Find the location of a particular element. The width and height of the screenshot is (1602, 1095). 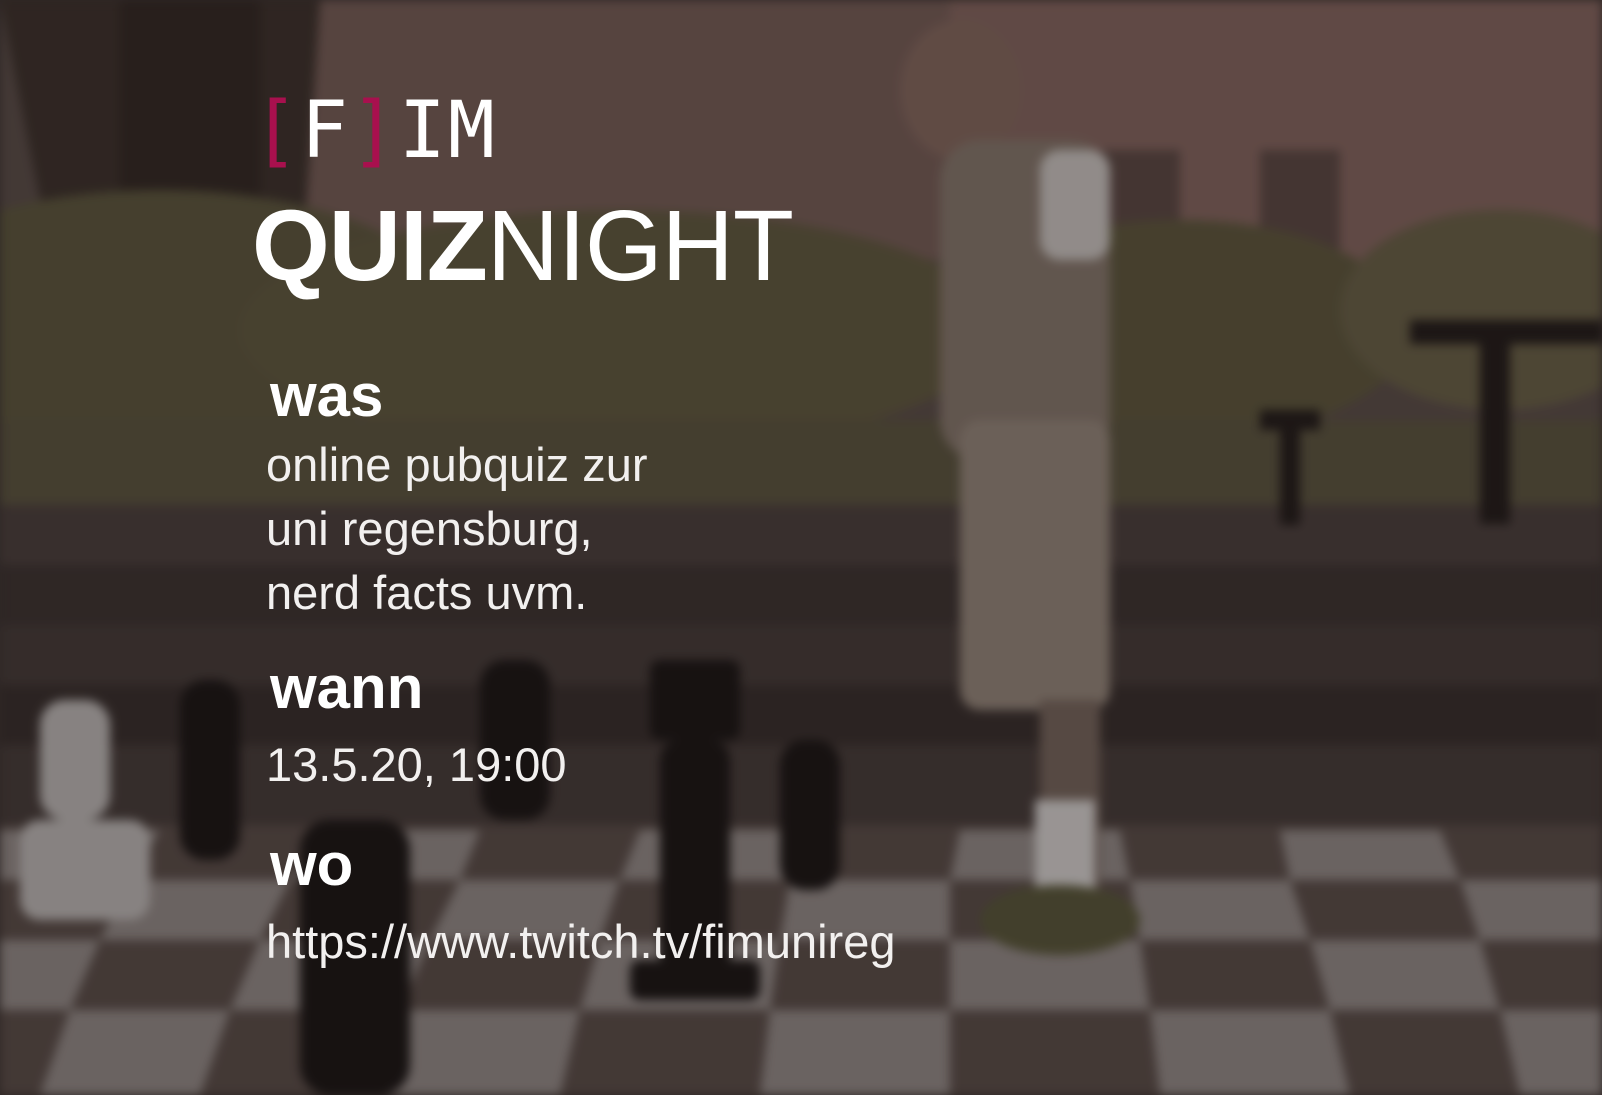

logo-rest: IM is located at coordinates (447, 131).